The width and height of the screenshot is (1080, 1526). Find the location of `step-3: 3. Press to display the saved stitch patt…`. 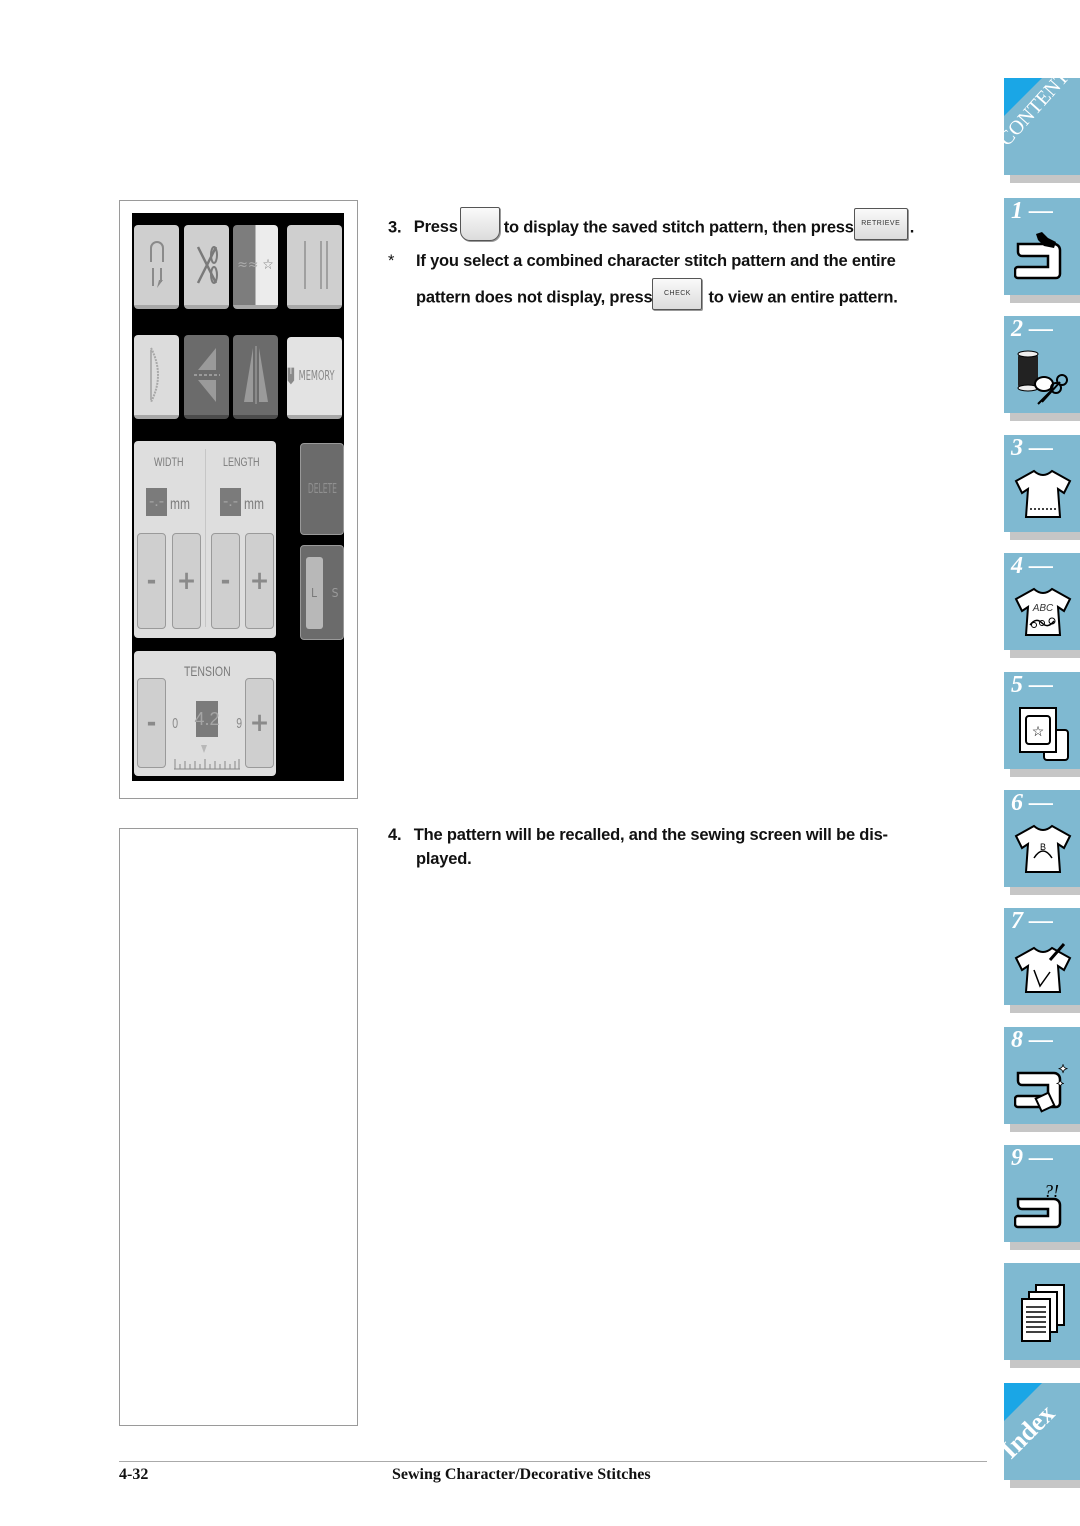

step-3: 3. Press to display the saved stitch patt… is located at coordinates (651, 224).